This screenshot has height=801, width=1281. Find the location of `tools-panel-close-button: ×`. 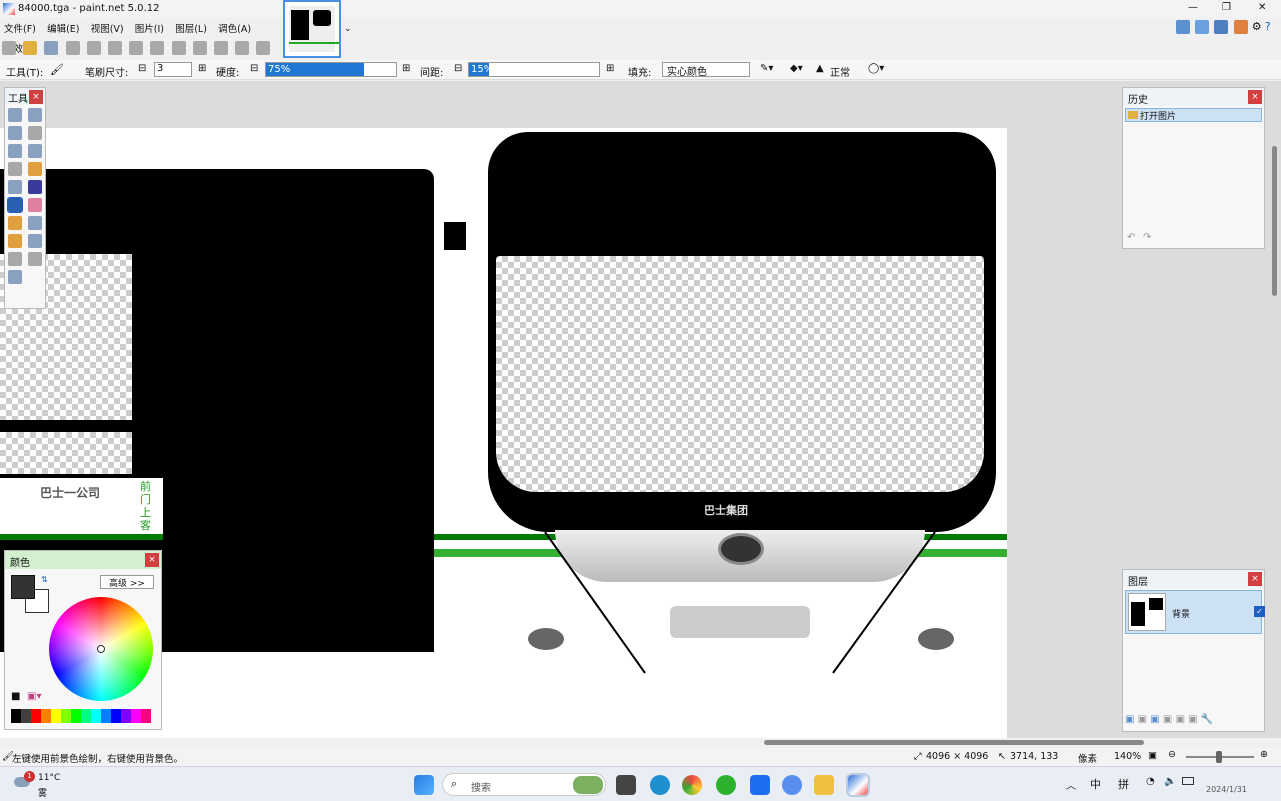

tools-panel-close-button: × is located at coordinates (36, 97).